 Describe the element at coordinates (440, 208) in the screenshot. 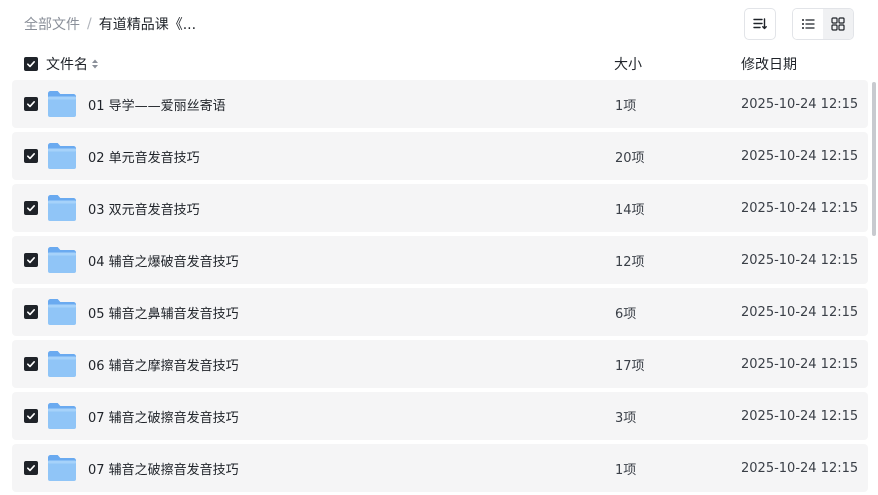

I see `file-row: 03 双元音发音技巧 14项 2025-10-24 12:15` at that location.